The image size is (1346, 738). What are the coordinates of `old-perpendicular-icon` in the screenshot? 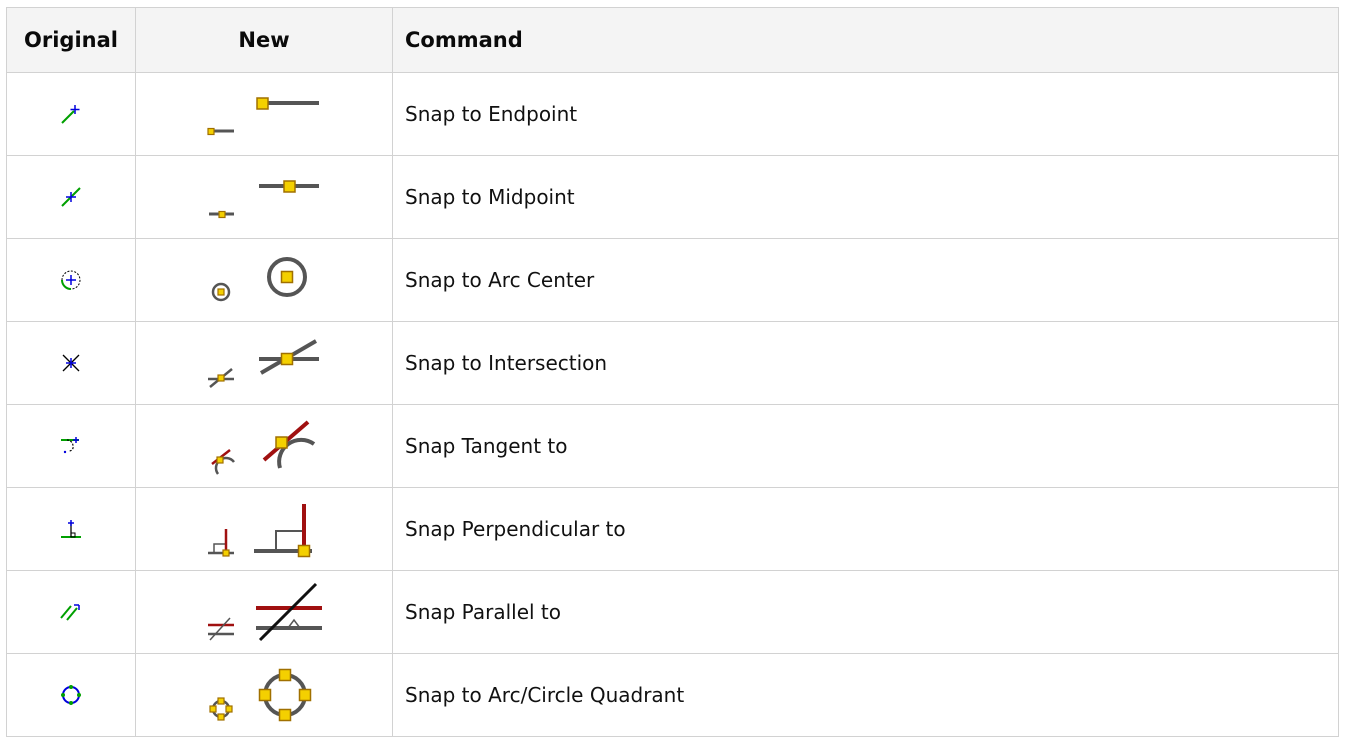 It's located at (71, 529).